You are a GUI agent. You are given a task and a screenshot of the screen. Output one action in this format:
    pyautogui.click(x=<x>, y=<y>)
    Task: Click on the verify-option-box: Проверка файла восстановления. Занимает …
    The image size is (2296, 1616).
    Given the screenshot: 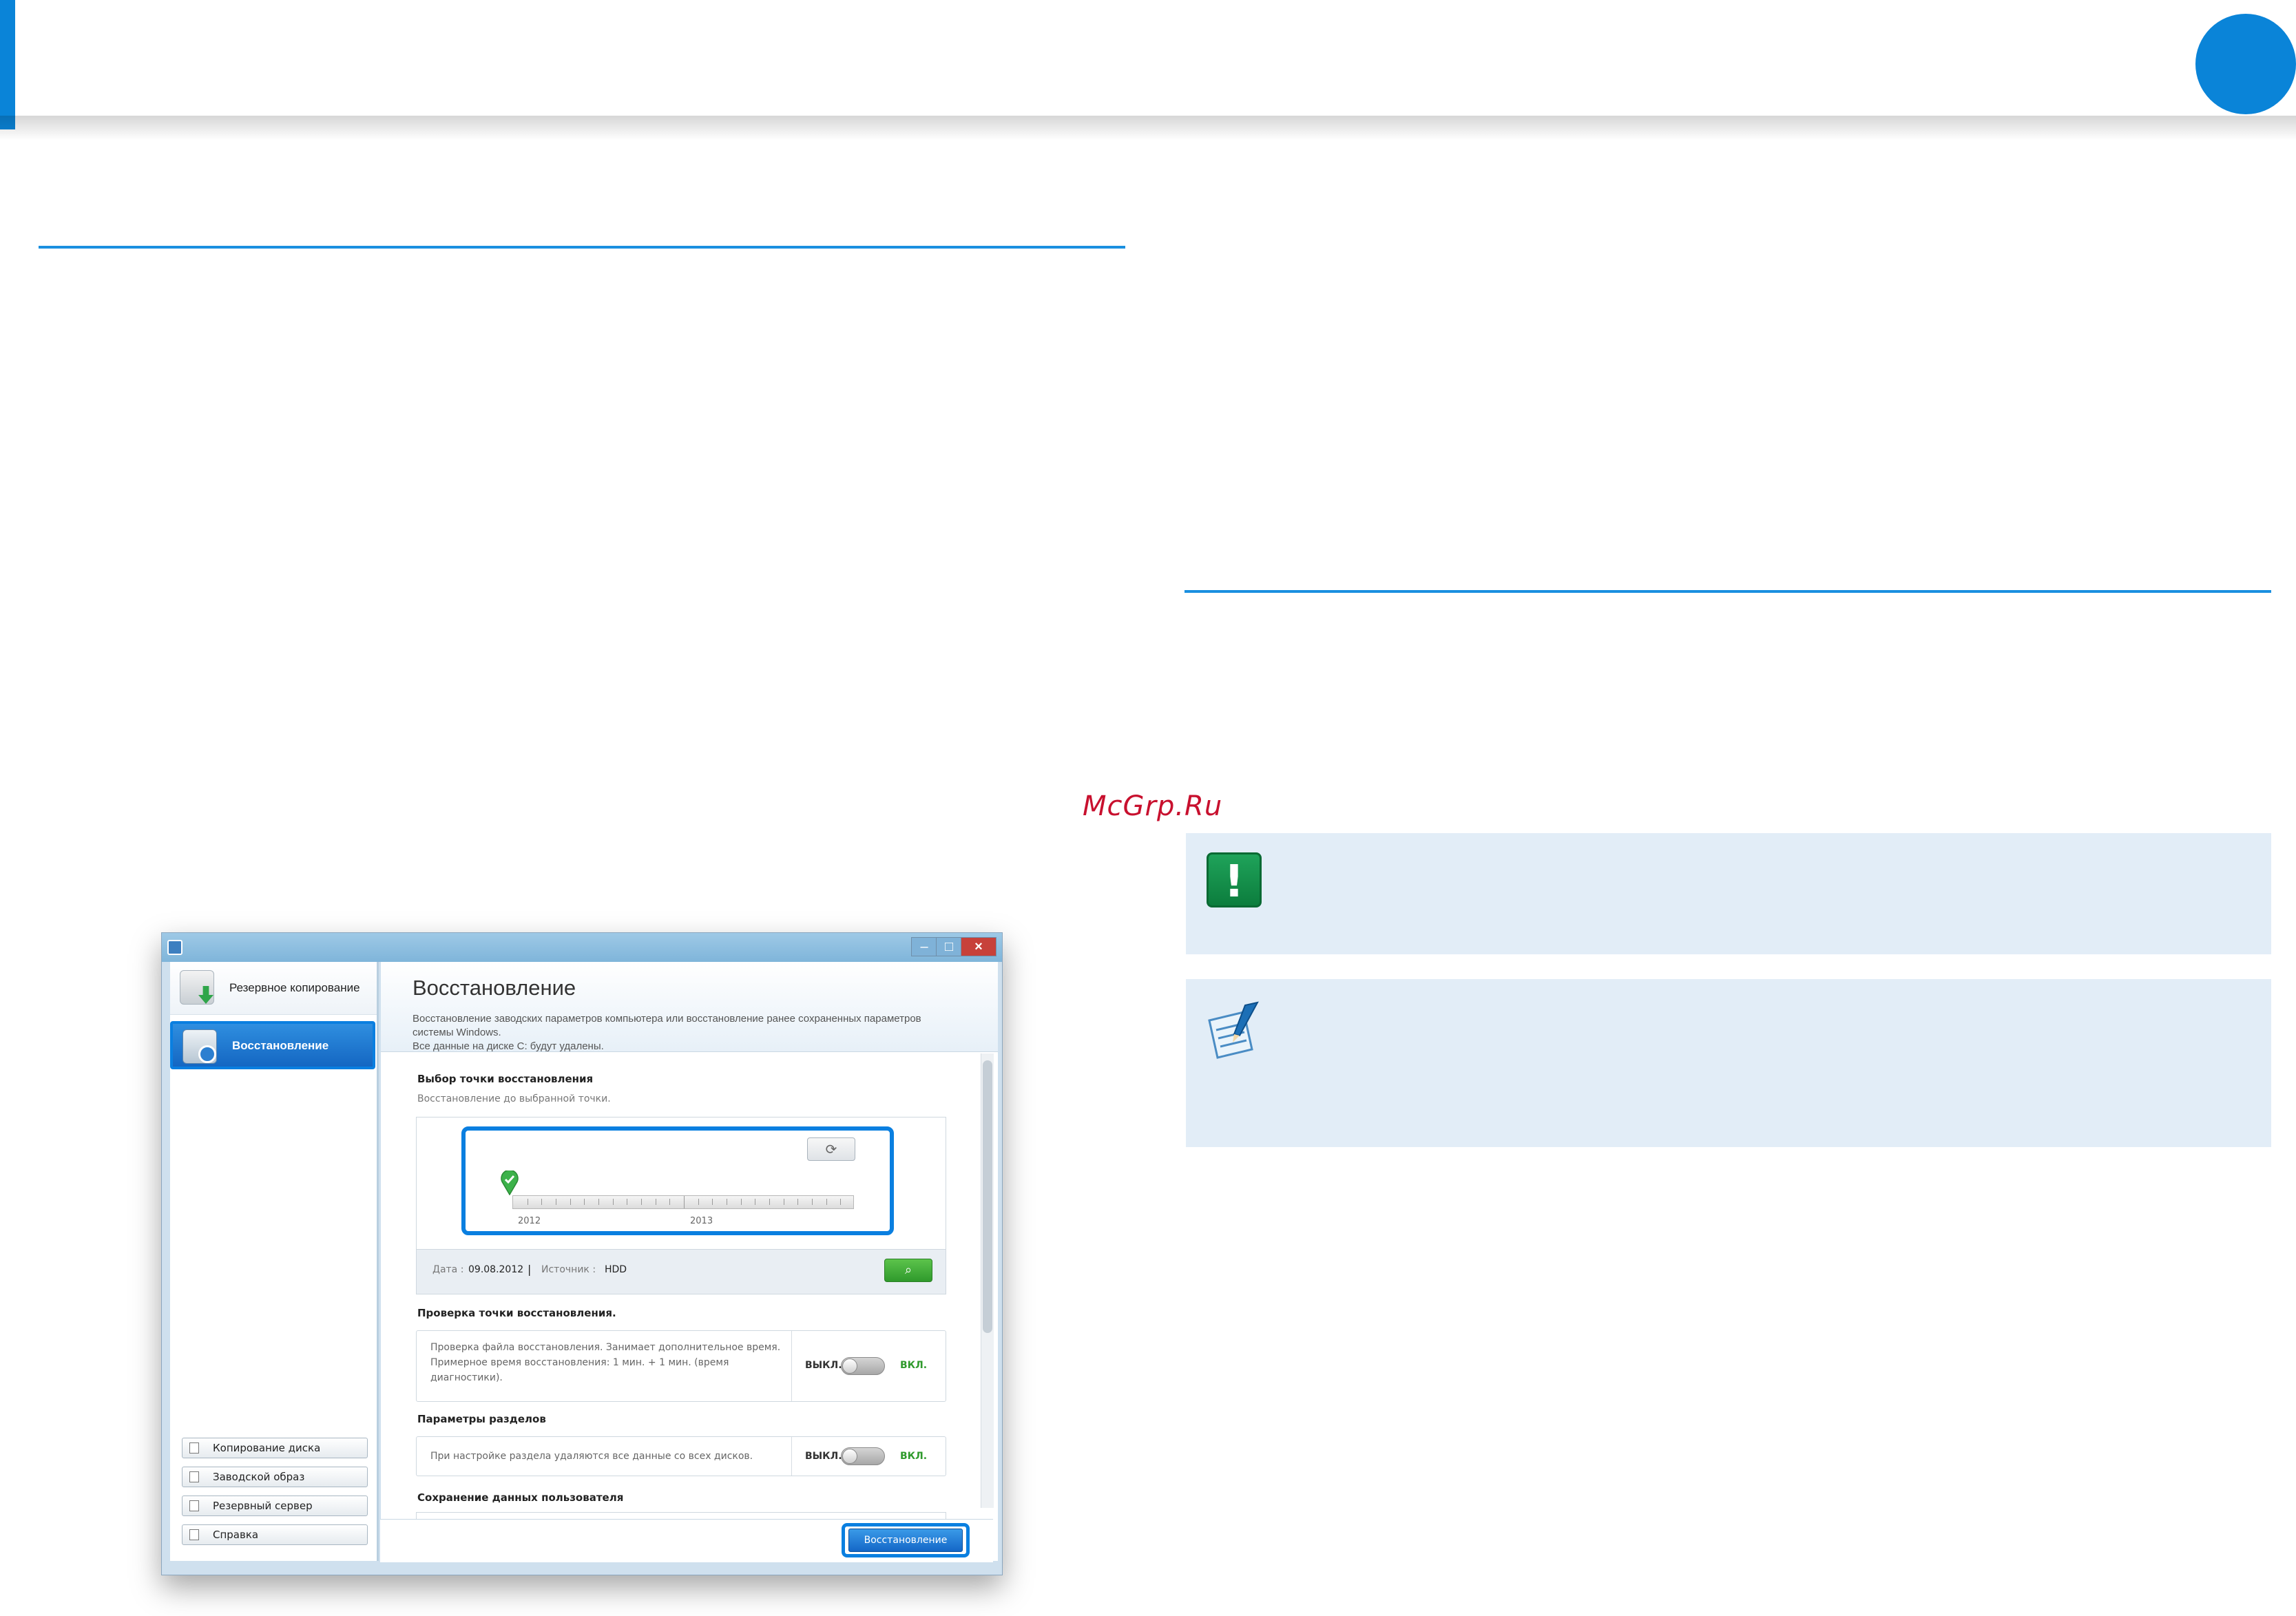 What is the action you would take?
    pyautogui.click(x=681, y=1366)
    